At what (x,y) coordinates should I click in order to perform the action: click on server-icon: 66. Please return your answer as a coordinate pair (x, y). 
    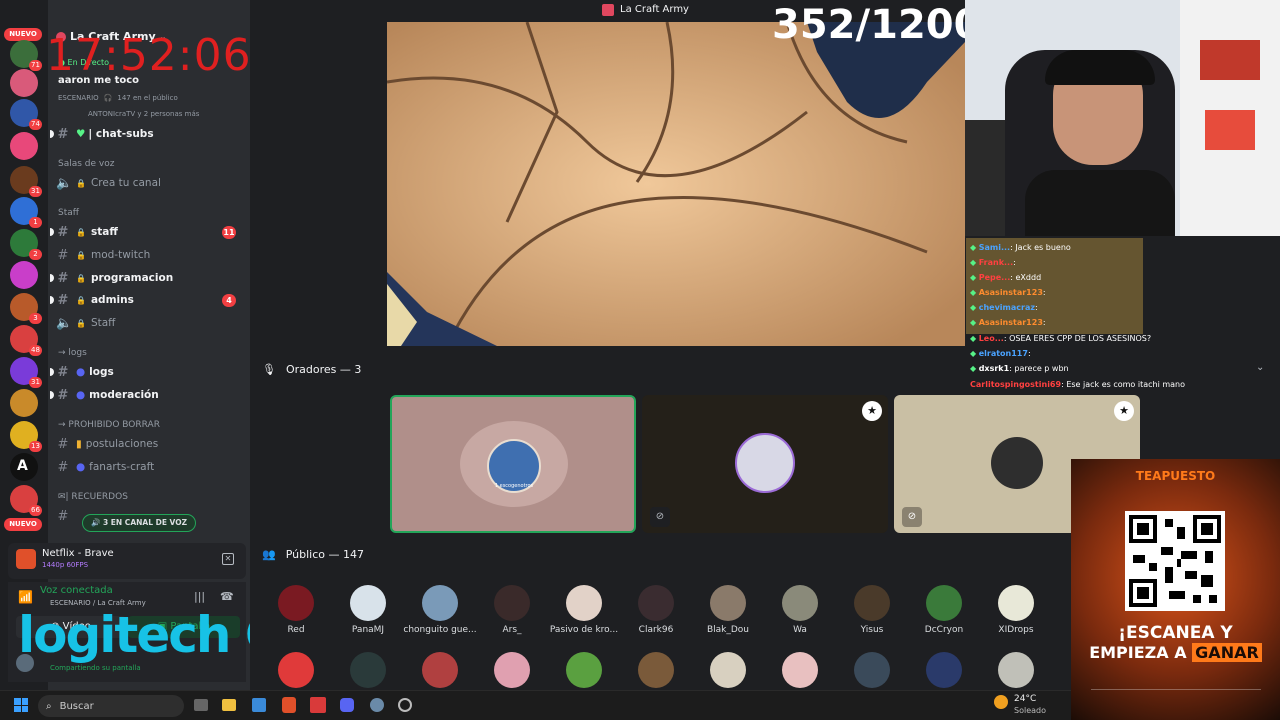
    Looking at the image, I should click on (26, 500).